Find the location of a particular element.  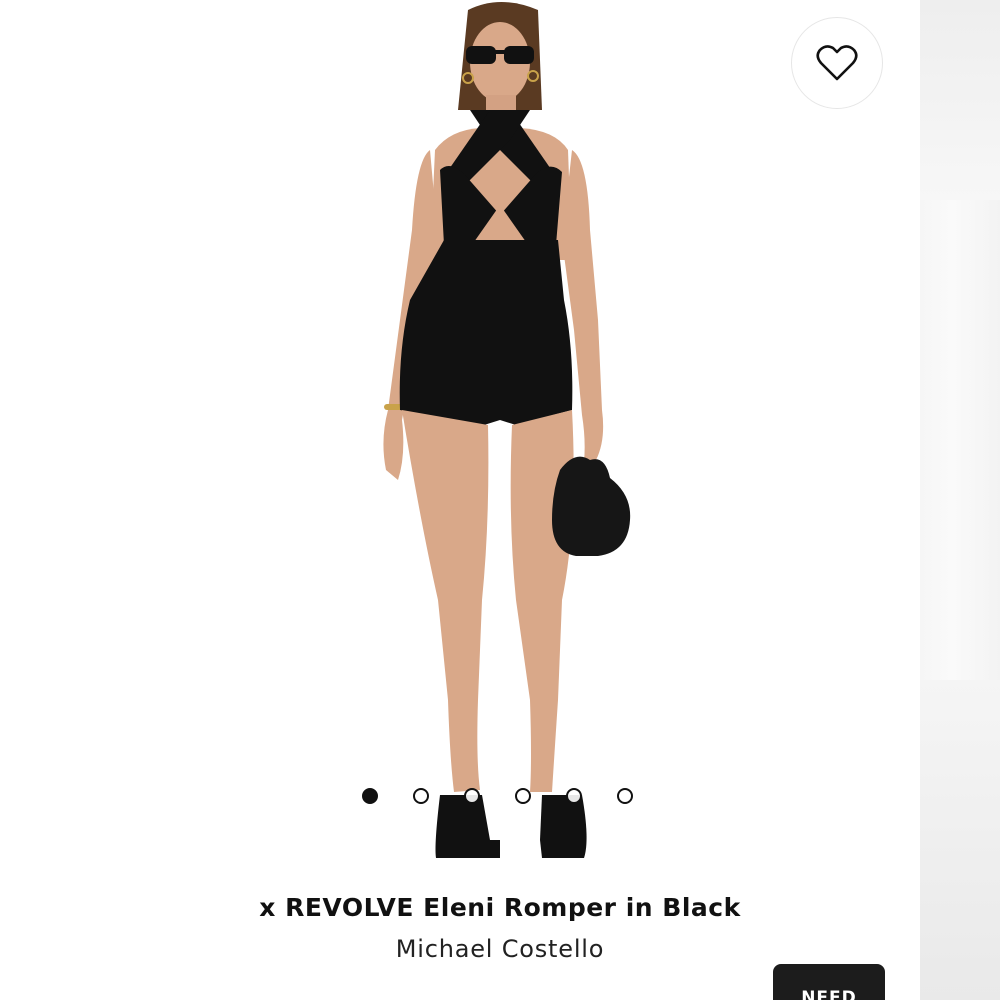

adjacent-panel-edge is located at coordinates (960, 500).